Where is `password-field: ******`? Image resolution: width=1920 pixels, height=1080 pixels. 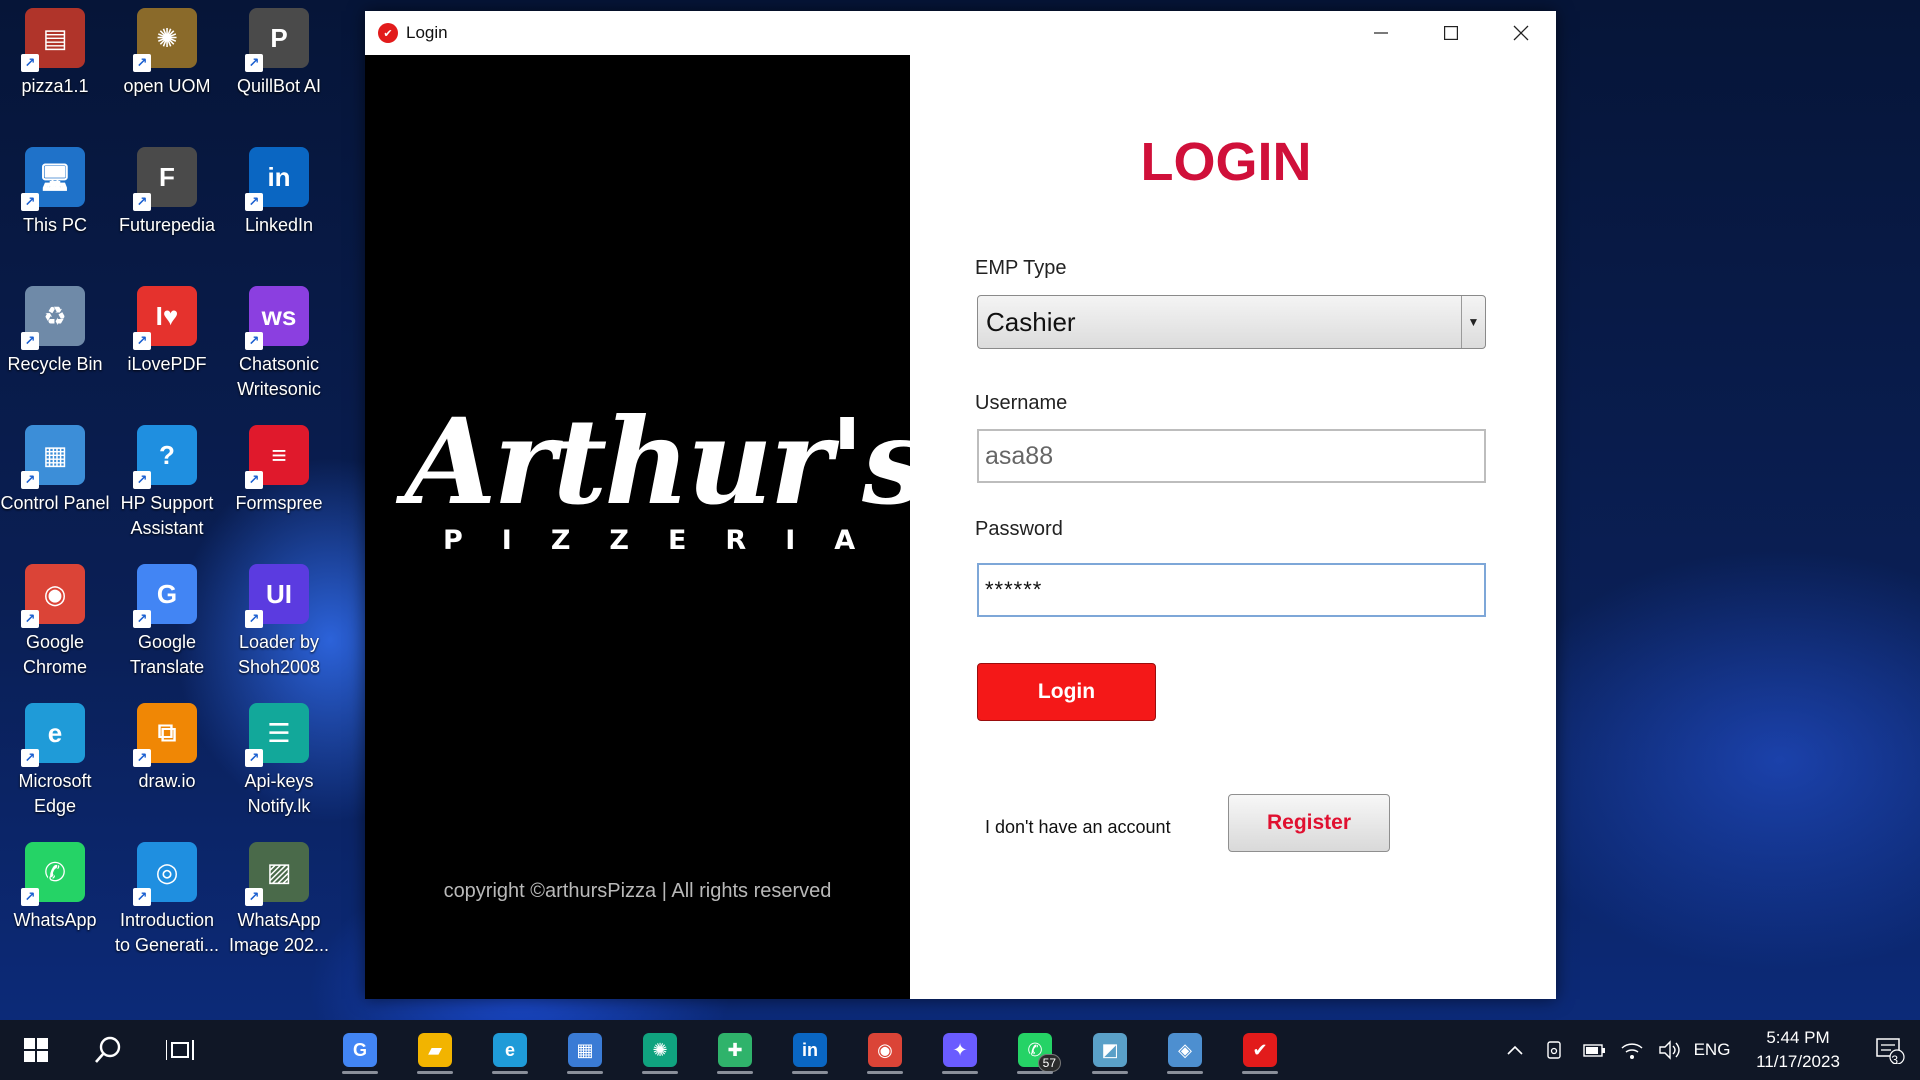 password-field: ****** is located at coordinates (1231, 590).